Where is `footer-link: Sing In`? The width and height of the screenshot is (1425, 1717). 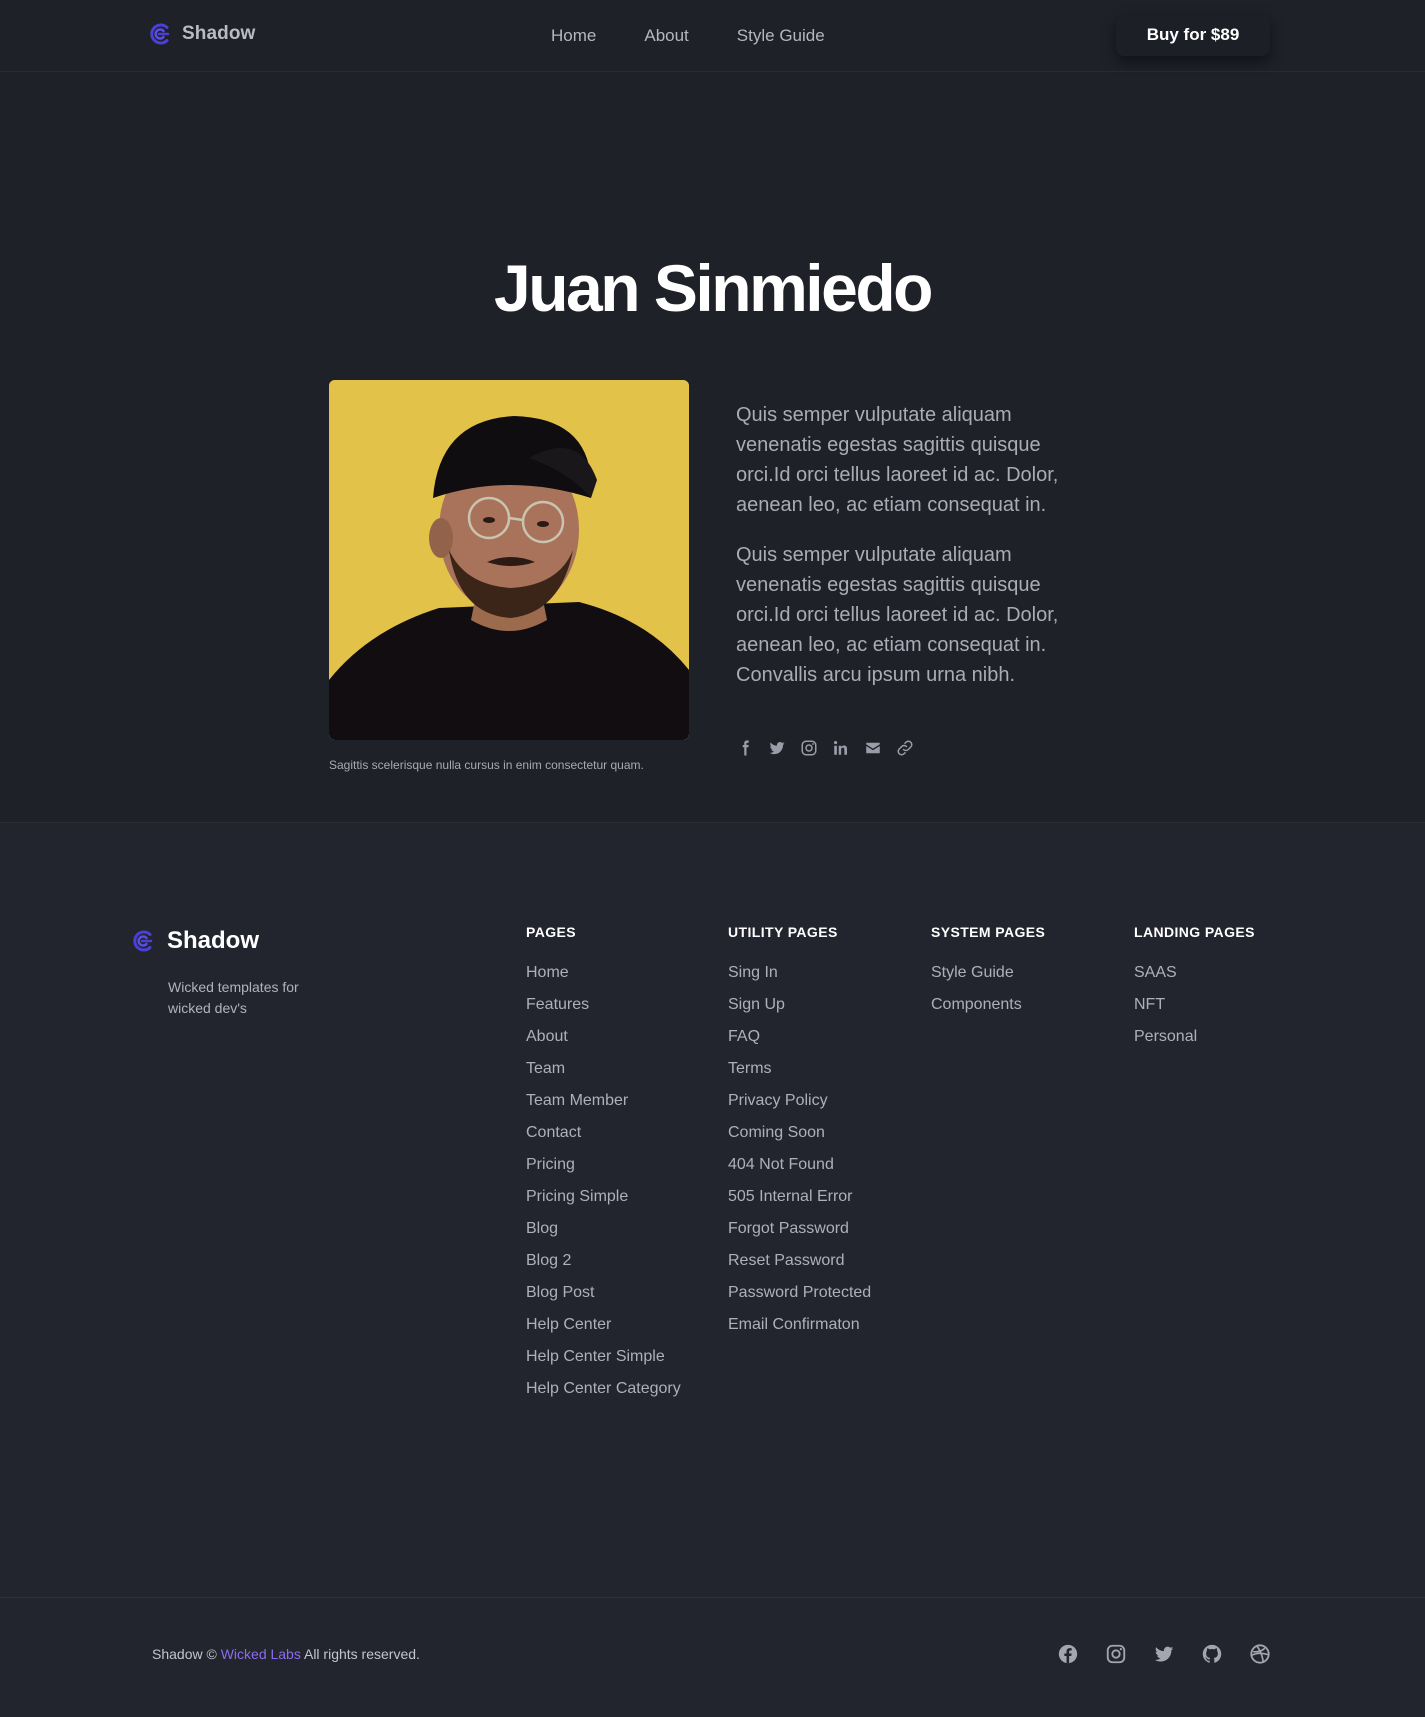
footer-link: Sing In is located at coordinates (753, 972).